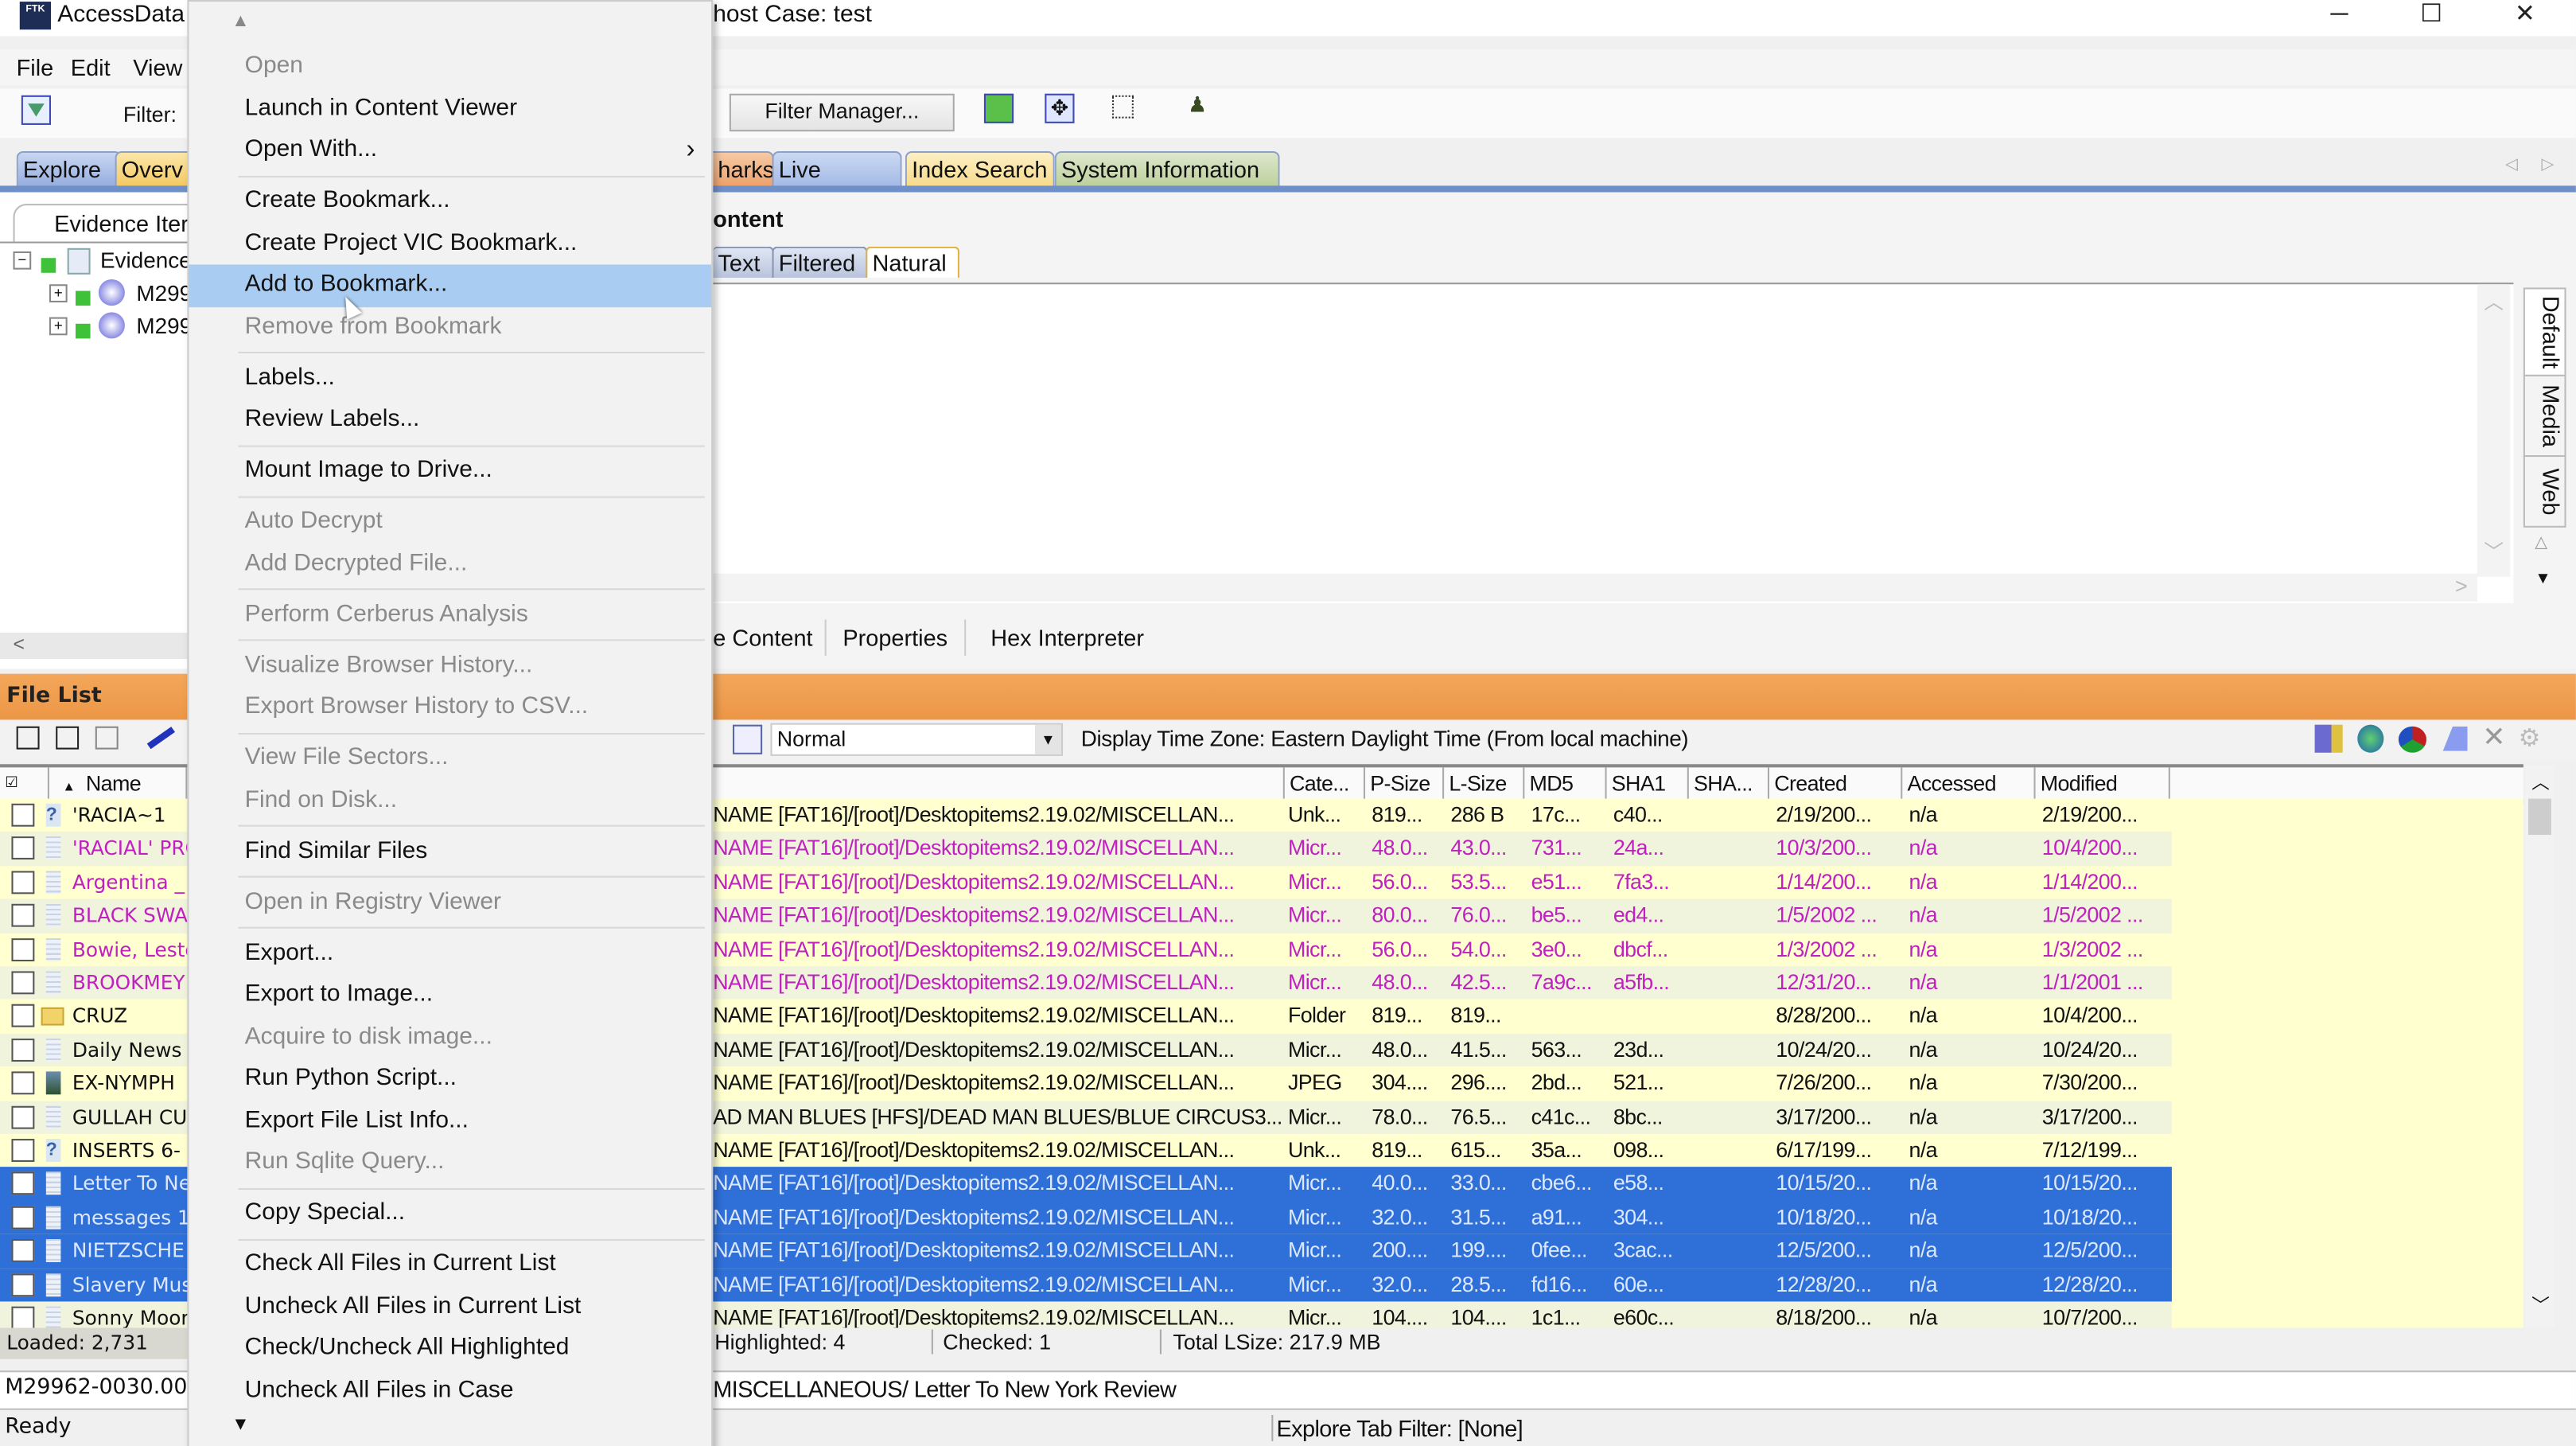 The height and width of the screenshot is (1446, 2576). What do you see at coordinates (2512, 165) in the screenshot?
I see `tab-scroll-left-icon: ◁` at bounding box center [2512, 165].